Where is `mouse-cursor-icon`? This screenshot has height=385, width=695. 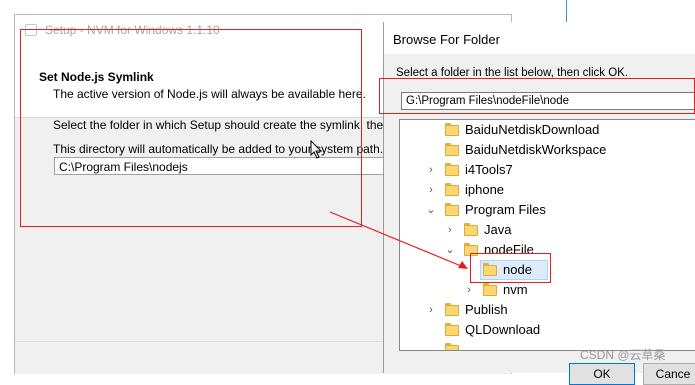 mouse-cursor-icon is located at coordinates (316, 149).